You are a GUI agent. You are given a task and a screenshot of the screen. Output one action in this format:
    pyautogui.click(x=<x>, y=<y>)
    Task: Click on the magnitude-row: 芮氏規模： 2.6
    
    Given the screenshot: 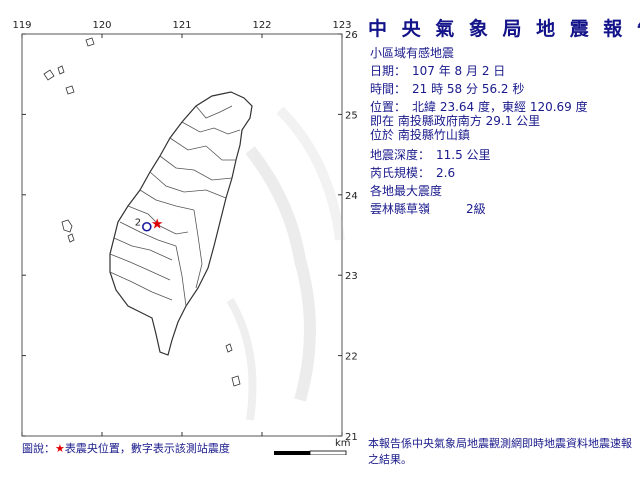 What is the action you would take?
    pyautogui.click(x=412, y=172)
    